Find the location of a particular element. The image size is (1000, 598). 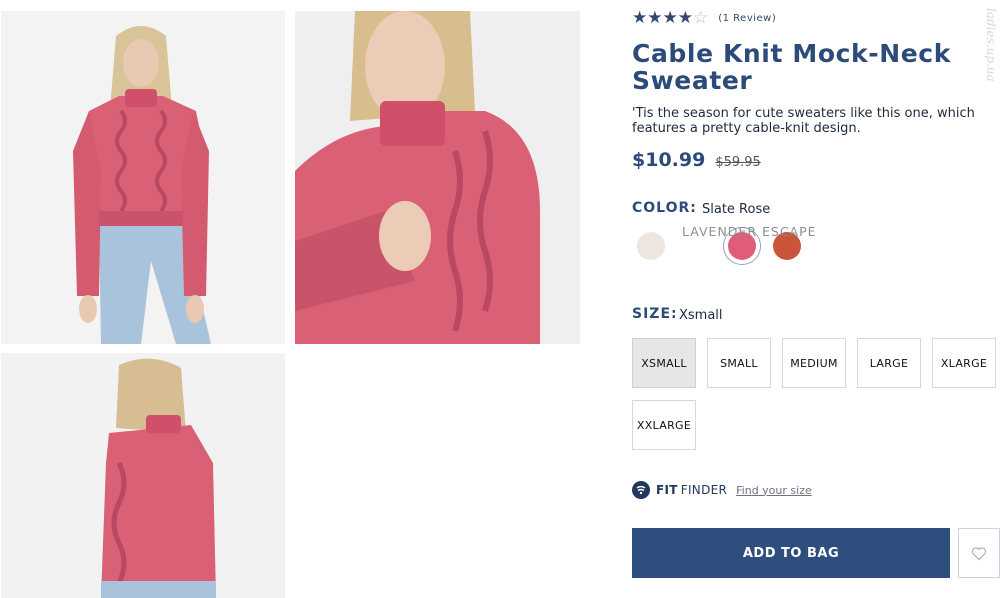

add-to-bag-button: ADD TO BAG is located at coordinates (791, 553).